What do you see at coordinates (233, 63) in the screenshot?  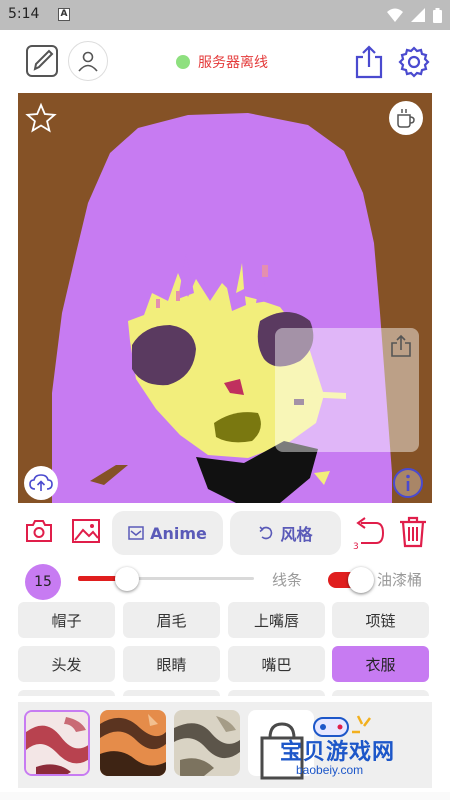 I see `server-status-label: 服务器离线` at bounding box center [233, 63].